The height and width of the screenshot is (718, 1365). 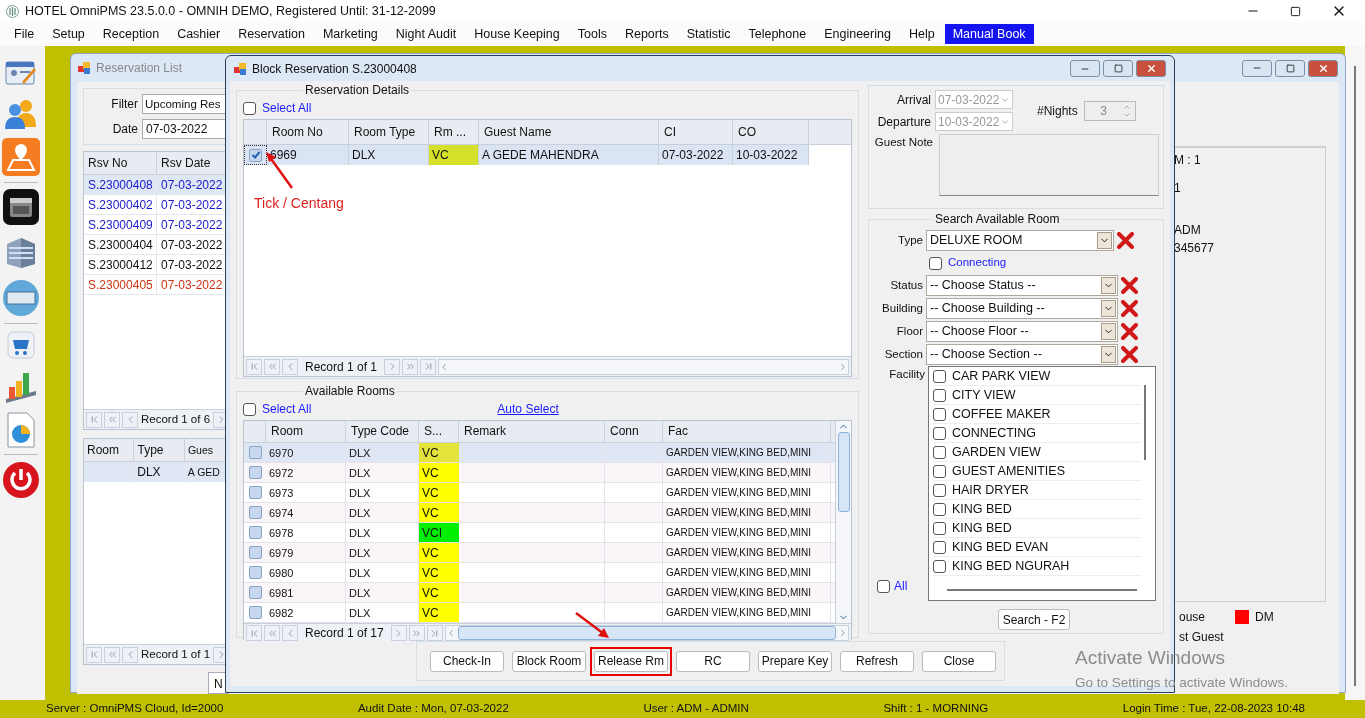 What do you see at coordinates (120, 264) in the screenshot?
I see `table-cell: S.23000412` at bounding box center [120, 264].